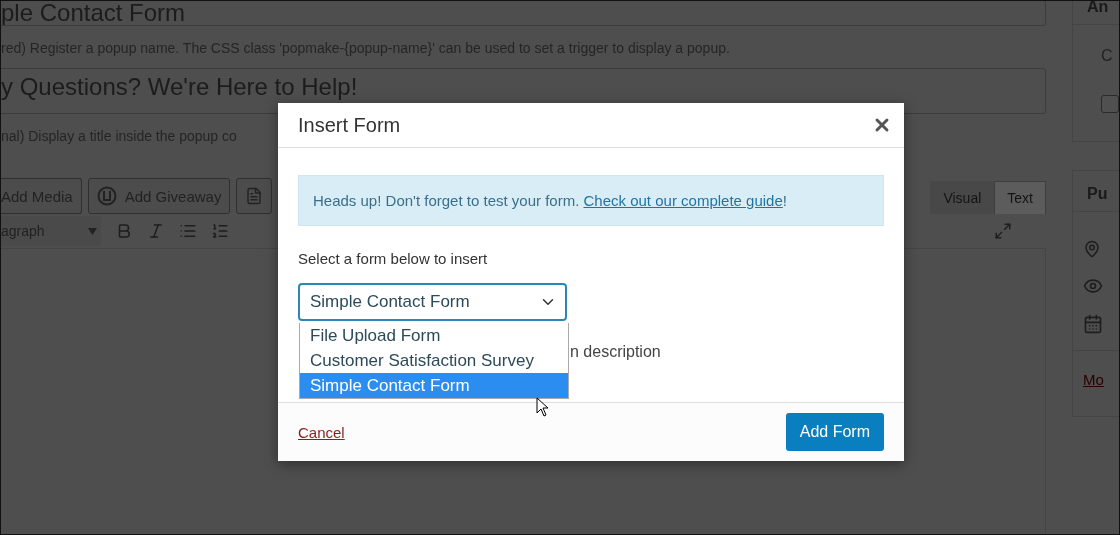  I want to click on panel-link: Mo, so click(1096, 383).